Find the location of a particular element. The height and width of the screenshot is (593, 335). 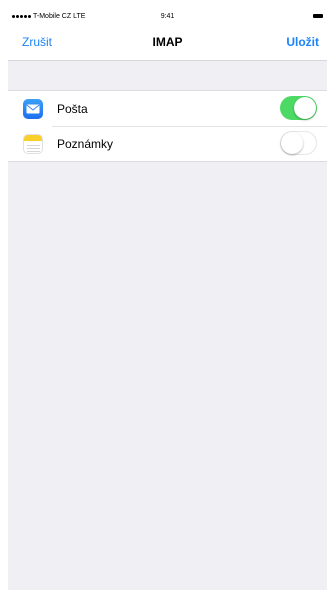

mail-toggle is located at coordinates (298, 108).